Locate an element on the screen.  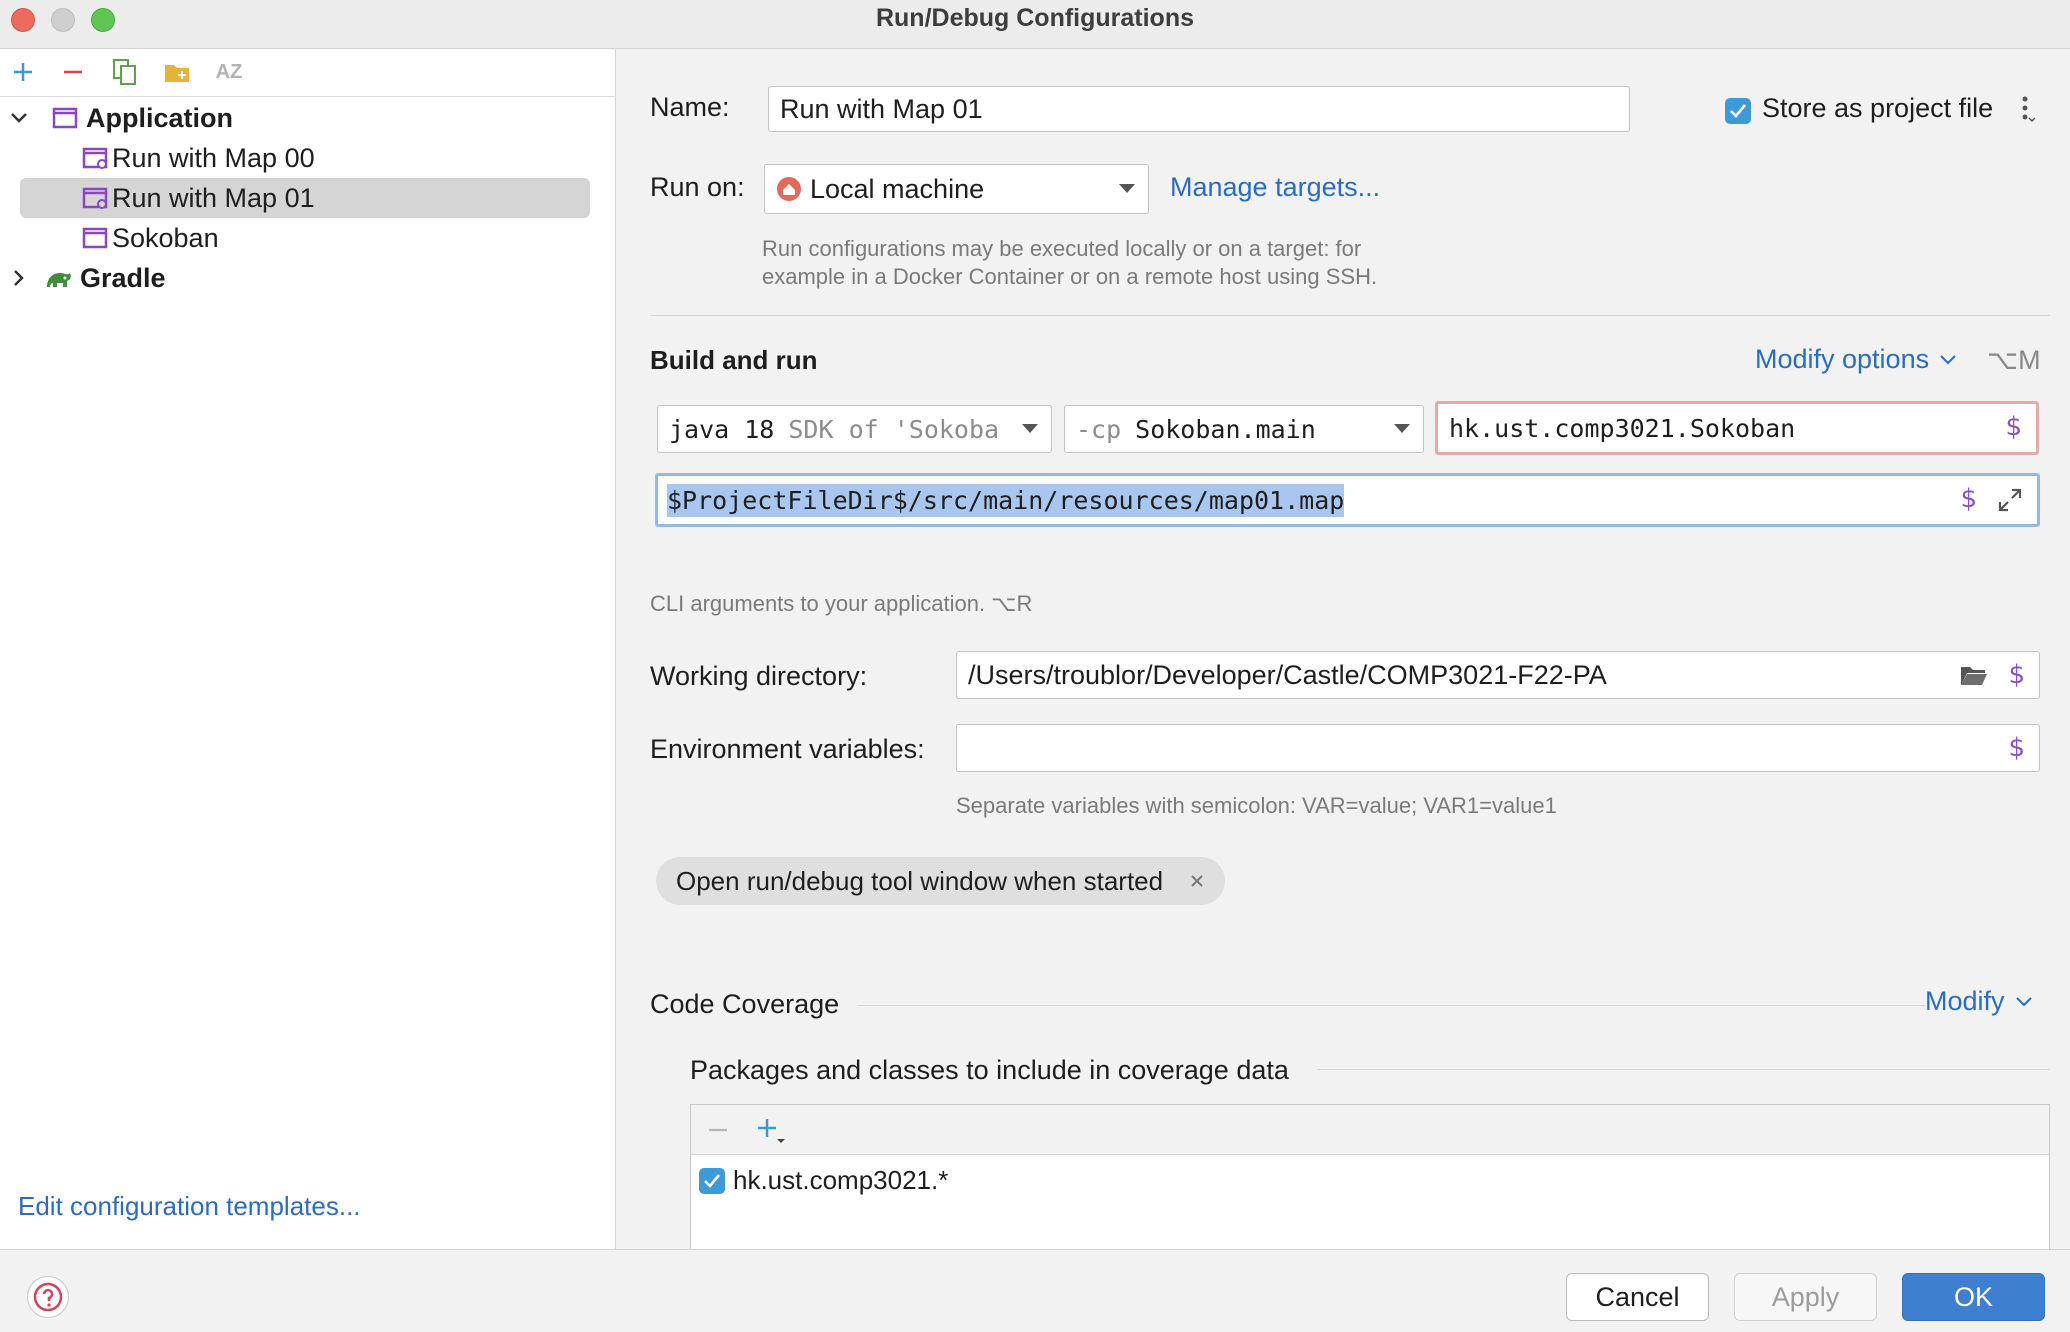
tree-item-label: Run with Map 00 is located at coordinates (213, 157).